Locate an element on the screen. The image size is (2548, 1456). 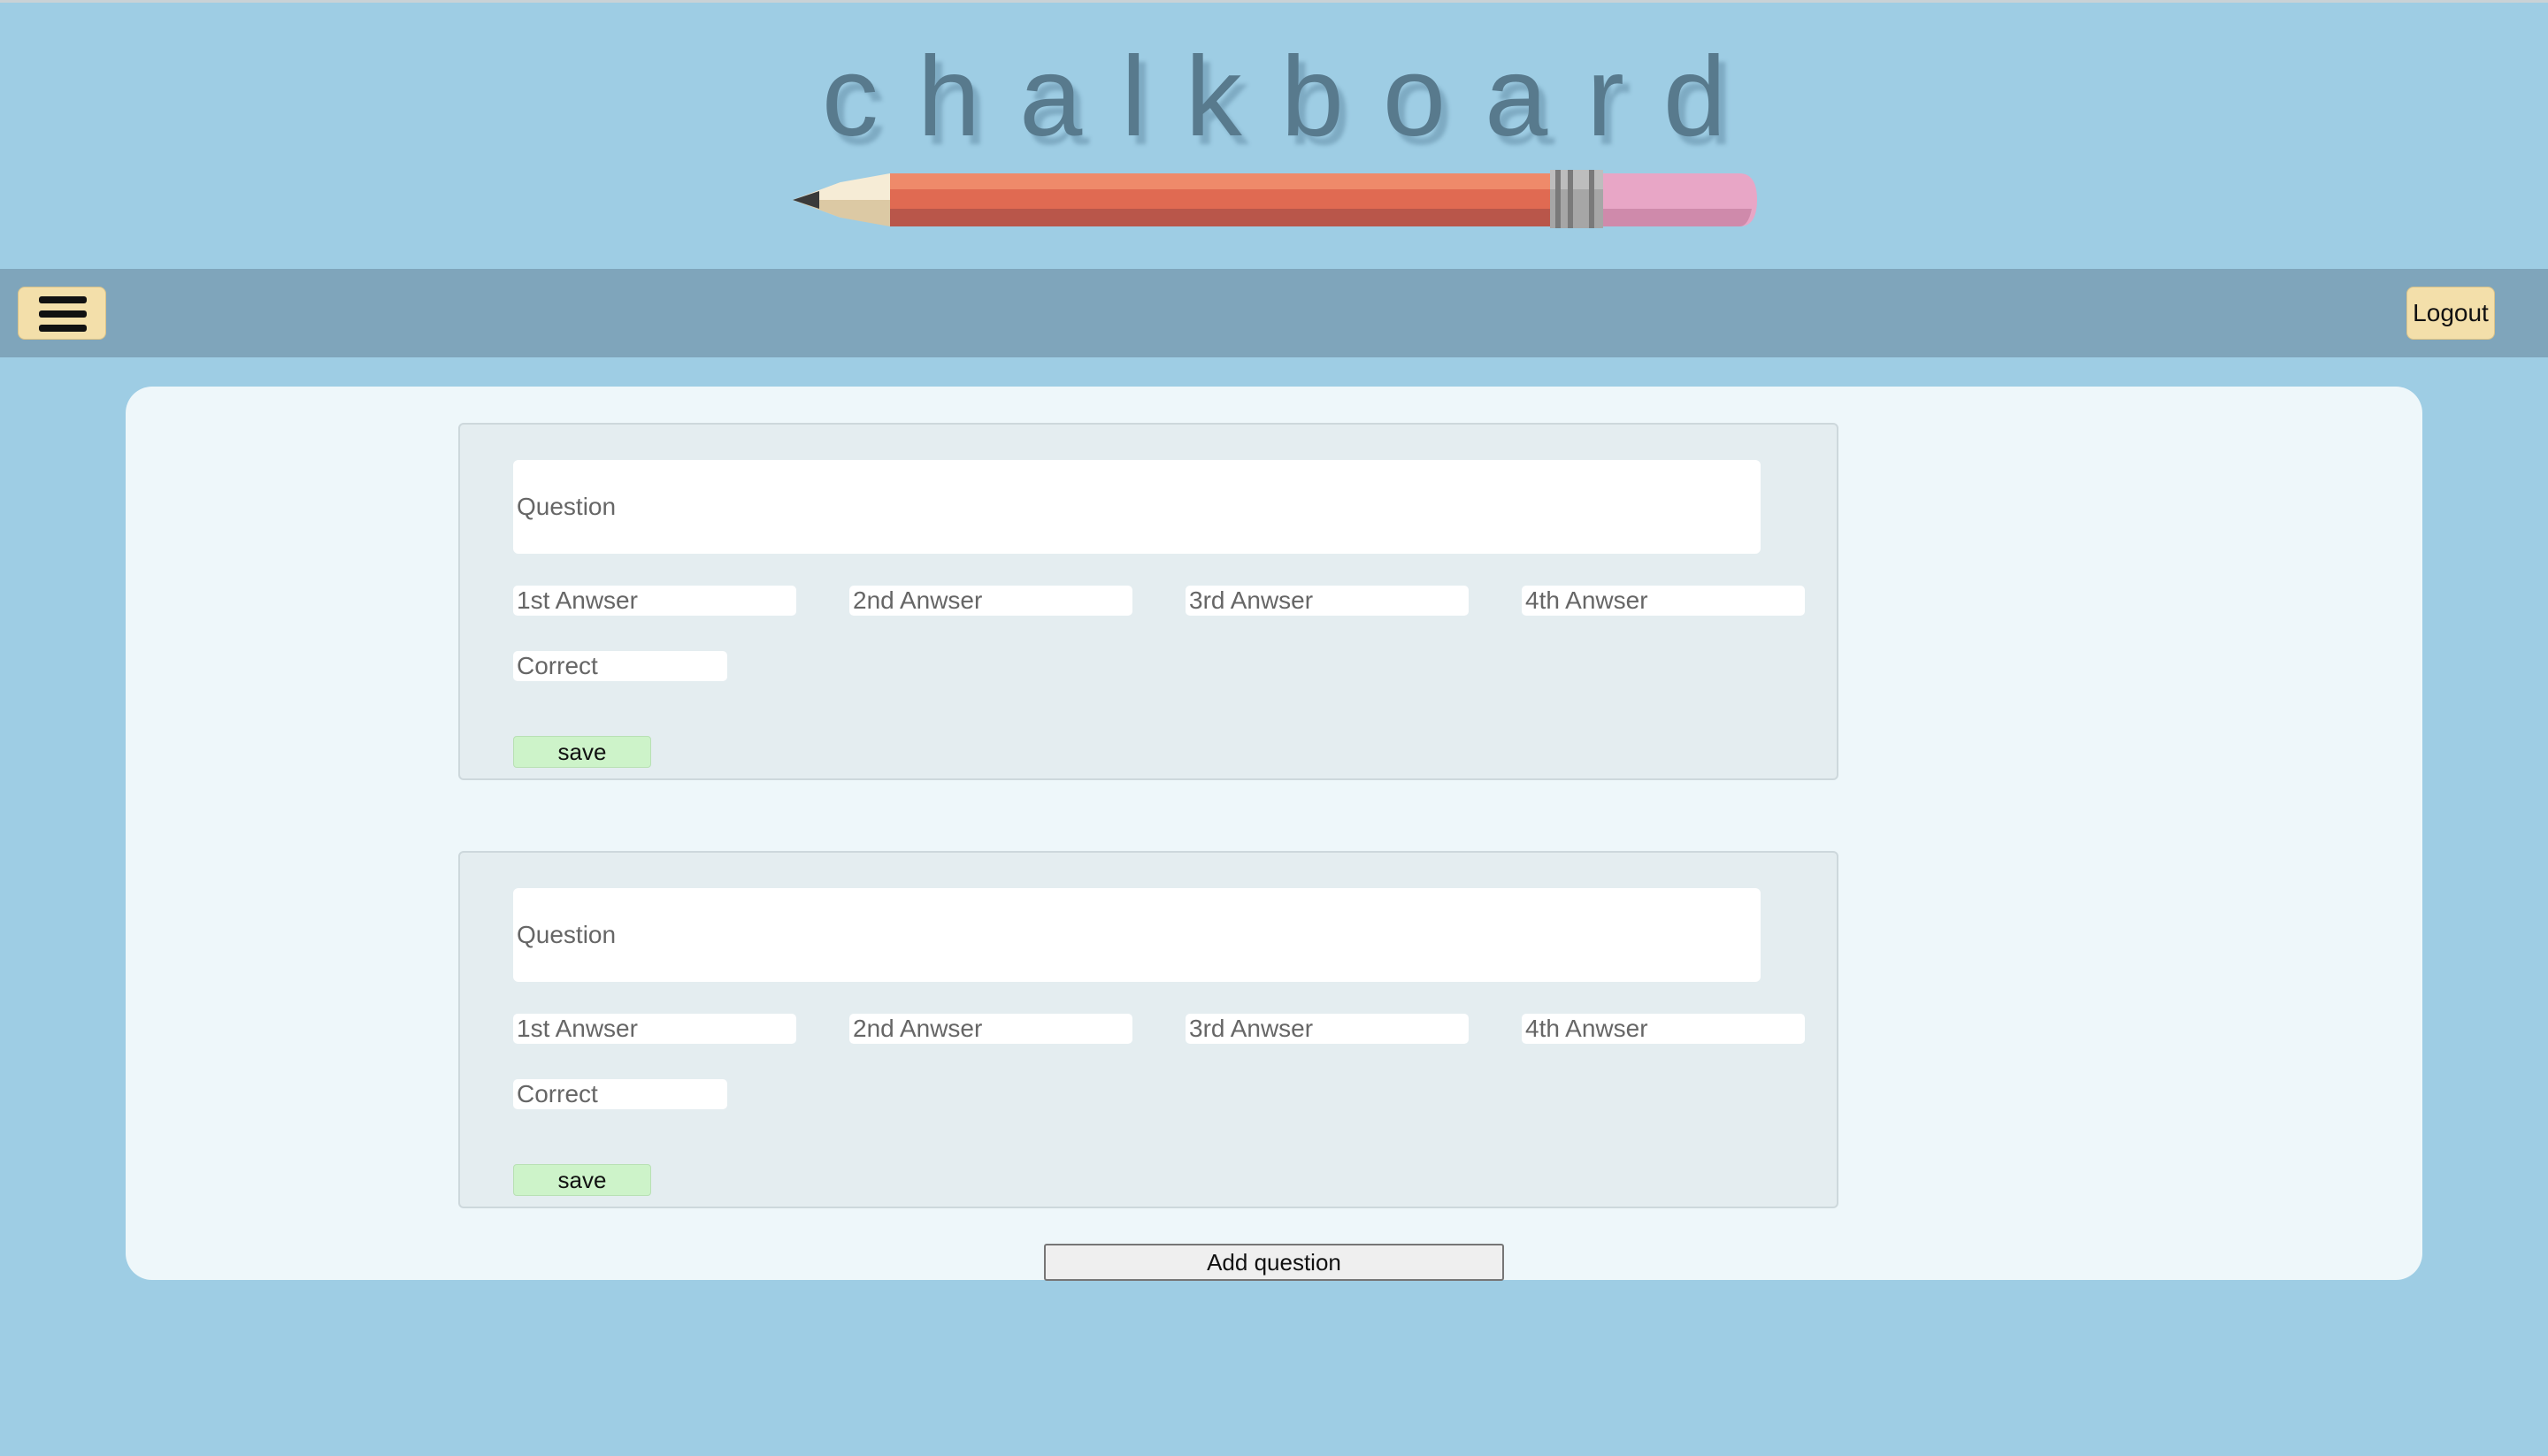
menu-bar-bottom is located at coordinates (63, 328).